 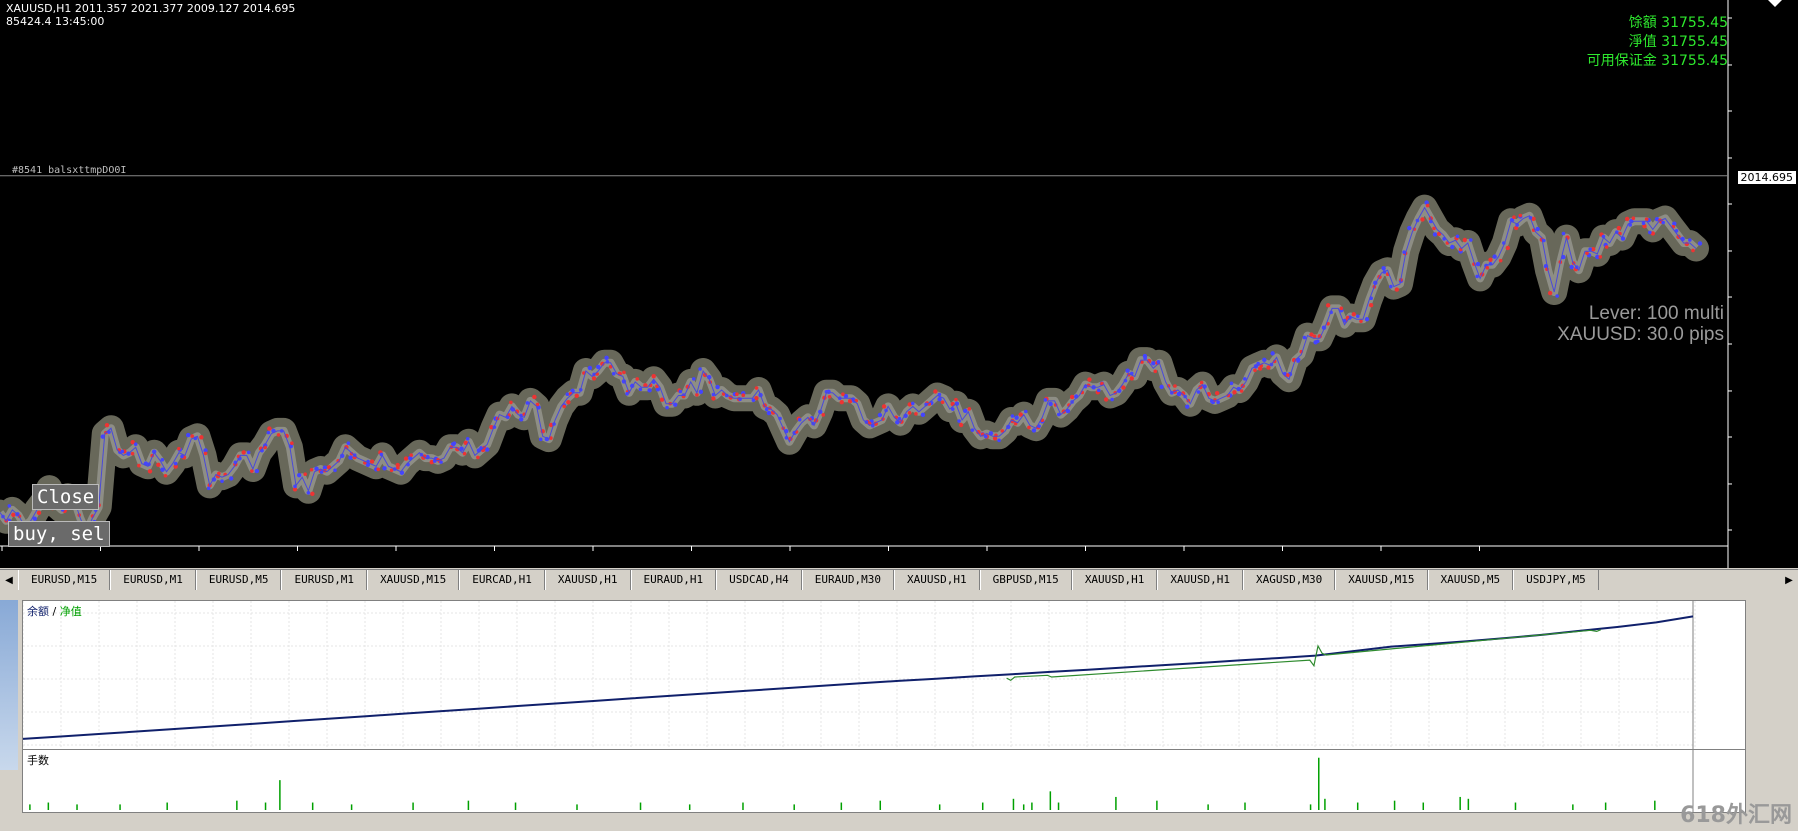 I want to click on chart-tab: EURUSD,M5, so click(x=238, y=580).